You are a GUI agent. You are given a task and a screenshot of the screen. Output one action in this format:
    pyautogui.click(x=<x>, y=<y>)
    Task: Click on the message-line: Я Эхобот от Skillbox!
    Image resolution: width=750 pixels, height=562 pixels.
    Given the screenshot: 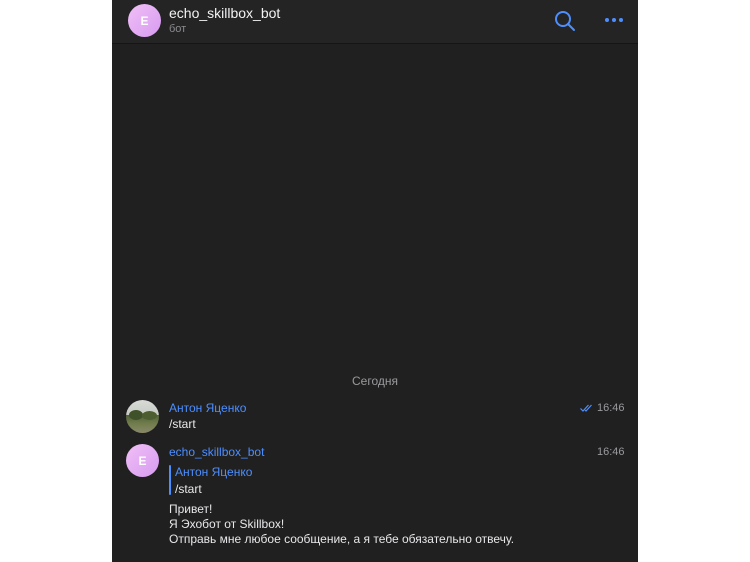 What is the action you would take?
    pyautogui.click(x=227, y=524)
    